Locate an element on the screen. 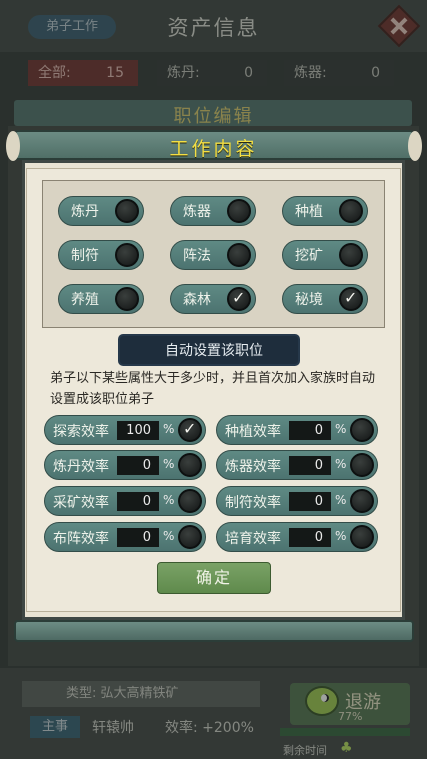 The image size is (427, 759). progress-caption: 剩余时间 is located at coordinates (305, 750).